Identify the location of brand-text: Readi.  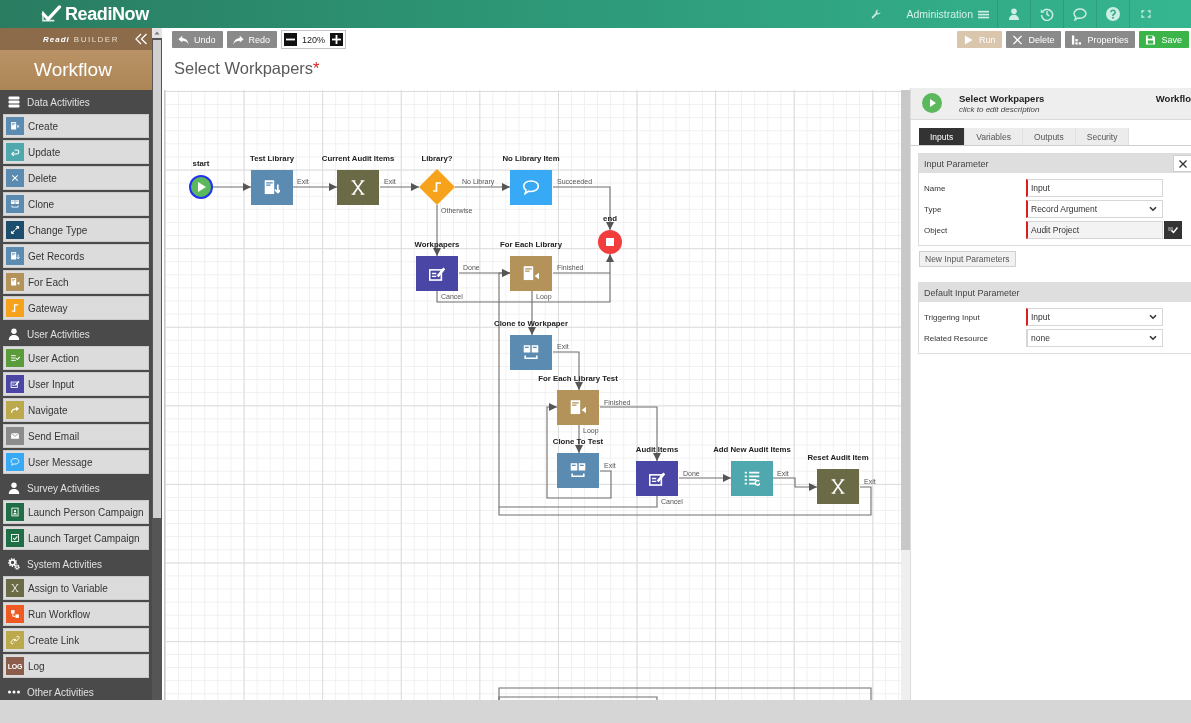
(56, 39).